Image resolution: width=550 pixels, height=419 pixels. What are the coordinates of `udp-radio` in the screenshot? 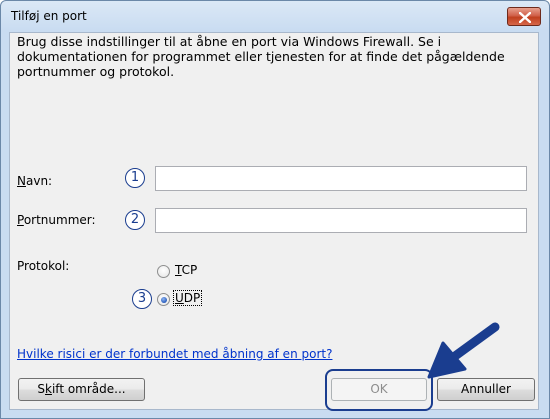 It's located at (163, 299).